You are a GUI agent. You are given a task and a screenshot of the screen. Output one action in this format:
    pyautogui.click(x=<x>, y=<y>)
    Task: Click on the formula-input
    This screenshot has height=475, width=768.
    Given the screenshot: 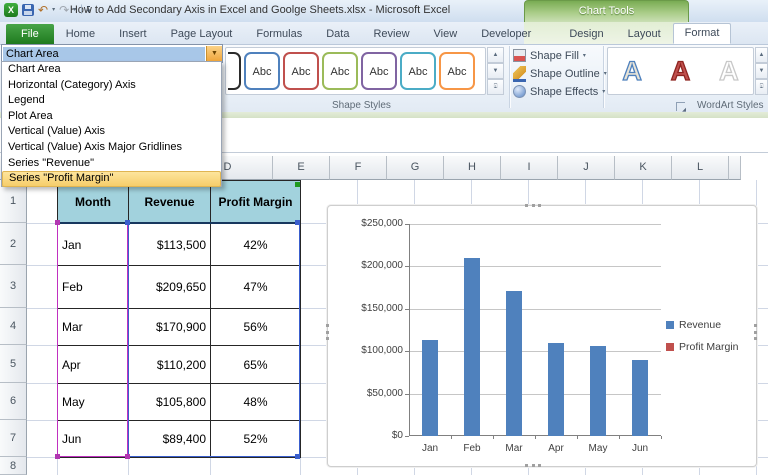 What is the action you would take?
    pyautogui.click(x=489, y=135)
    